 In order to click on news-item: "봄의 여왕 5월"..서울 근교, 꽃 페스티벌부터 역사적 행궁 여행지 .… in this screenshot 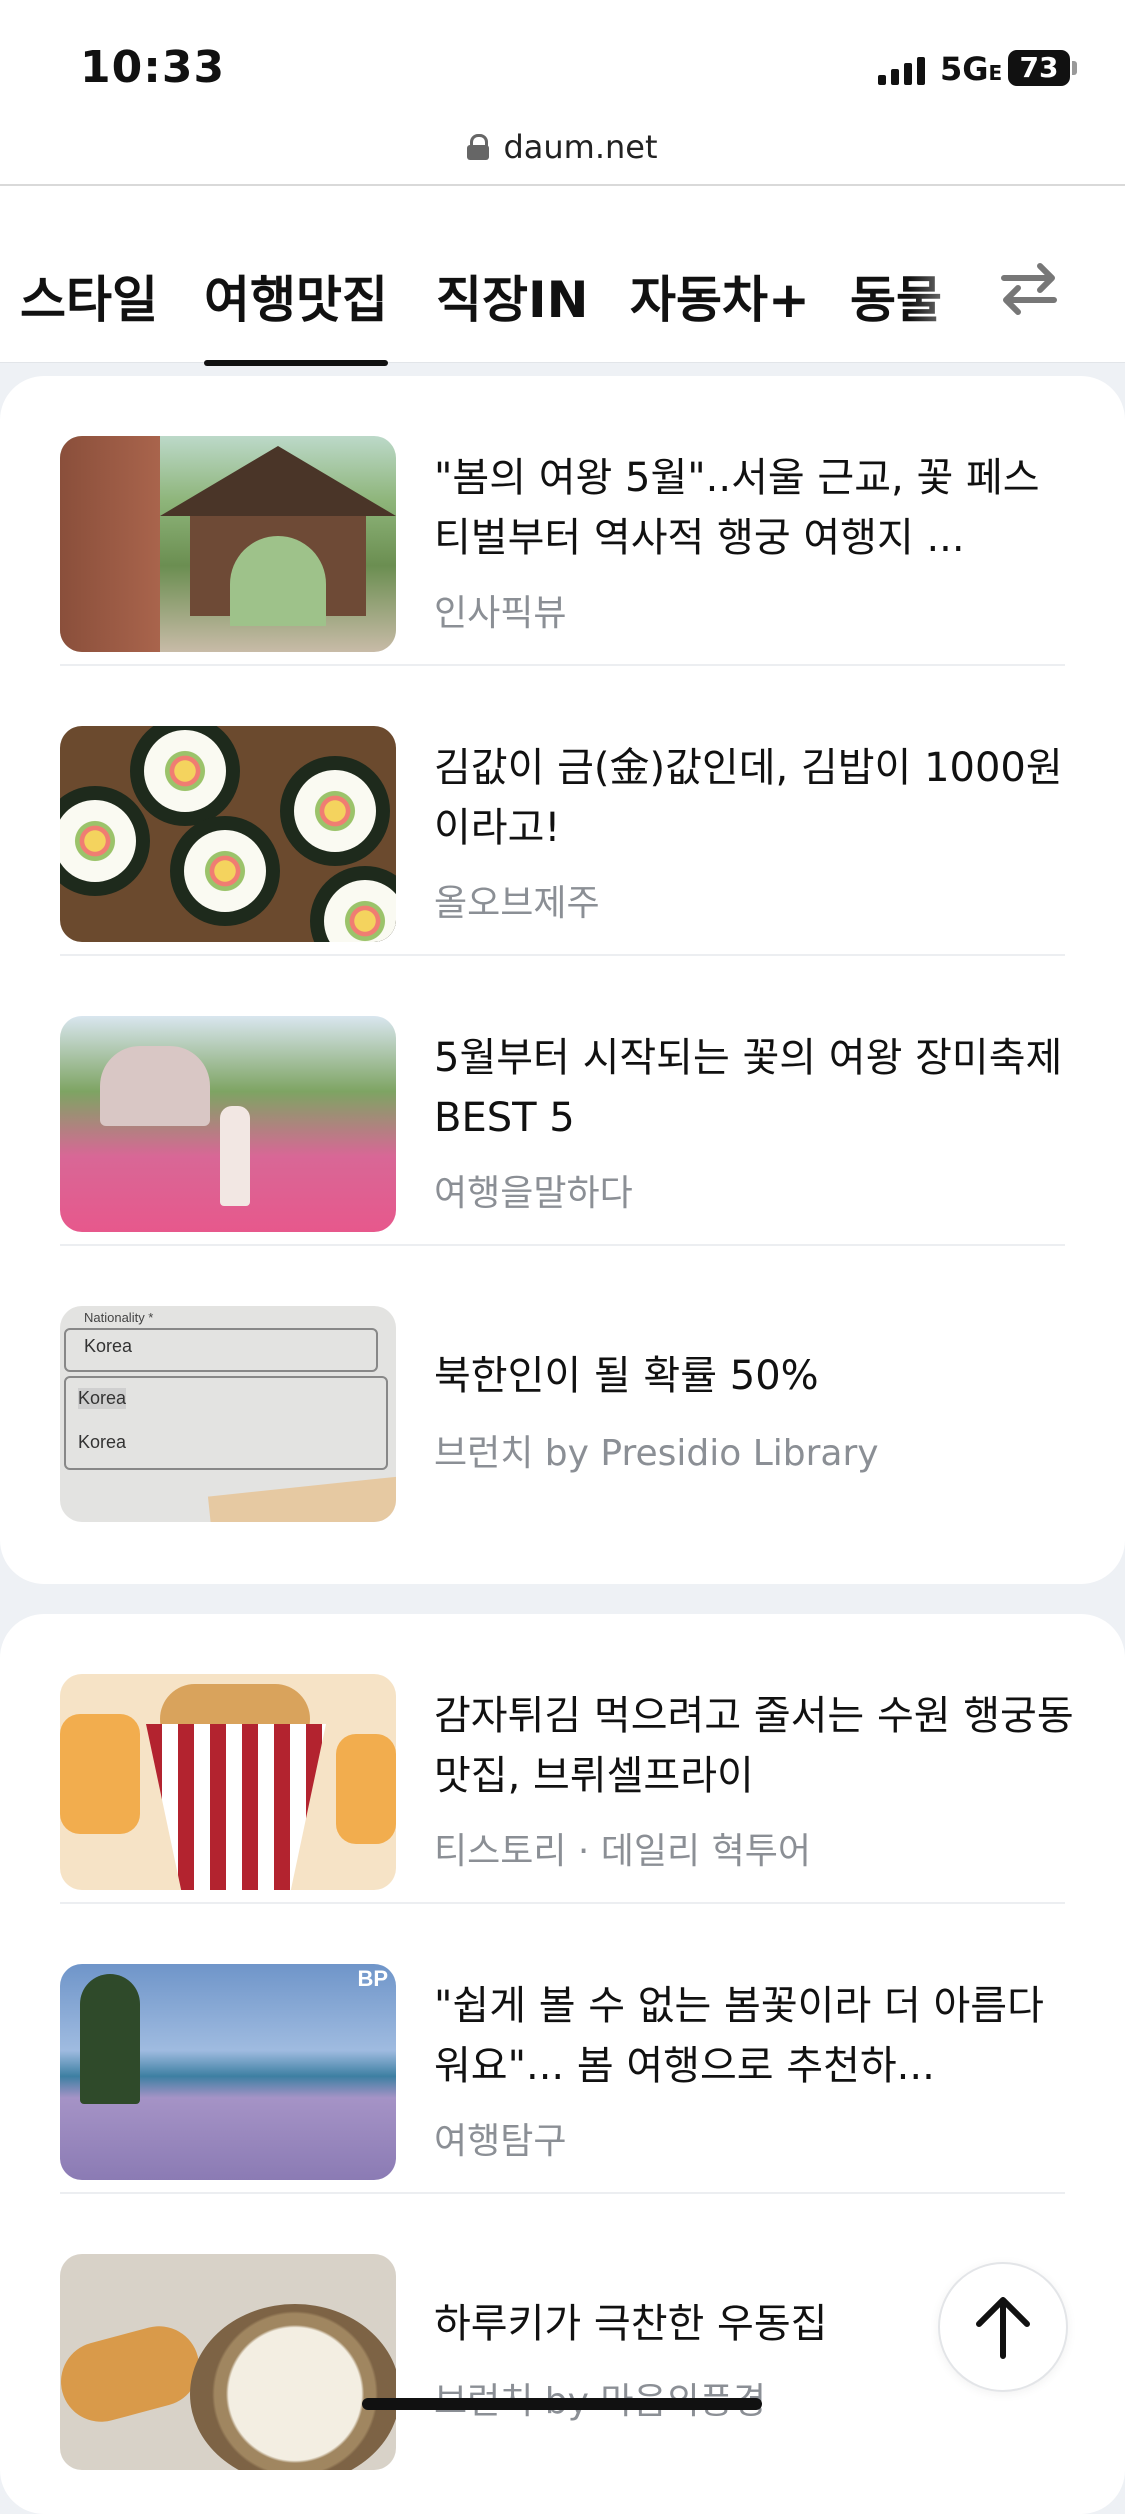, I will do `click(562, 521)`.